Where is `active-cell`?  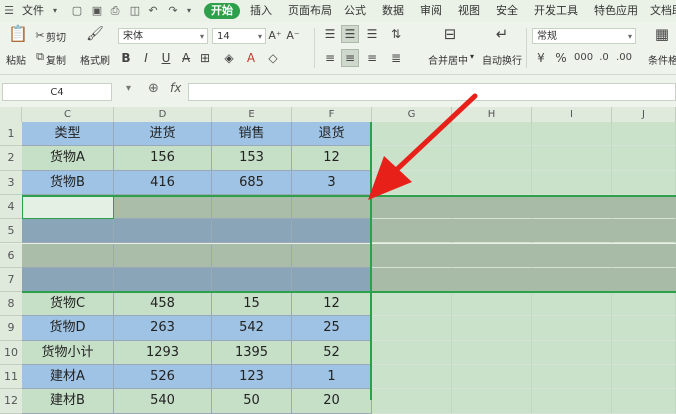
active-cell is located at coordinates (68, 207).